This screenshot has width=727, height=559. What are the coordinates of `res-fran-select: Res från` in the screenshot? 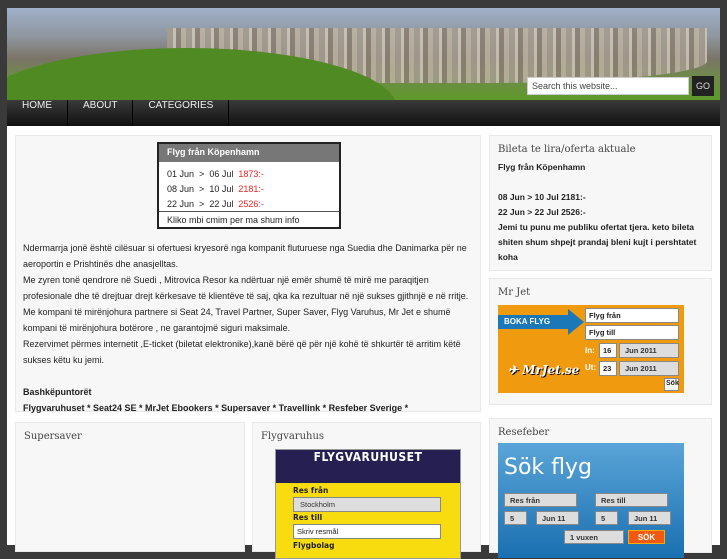 It's located at (540, 500).